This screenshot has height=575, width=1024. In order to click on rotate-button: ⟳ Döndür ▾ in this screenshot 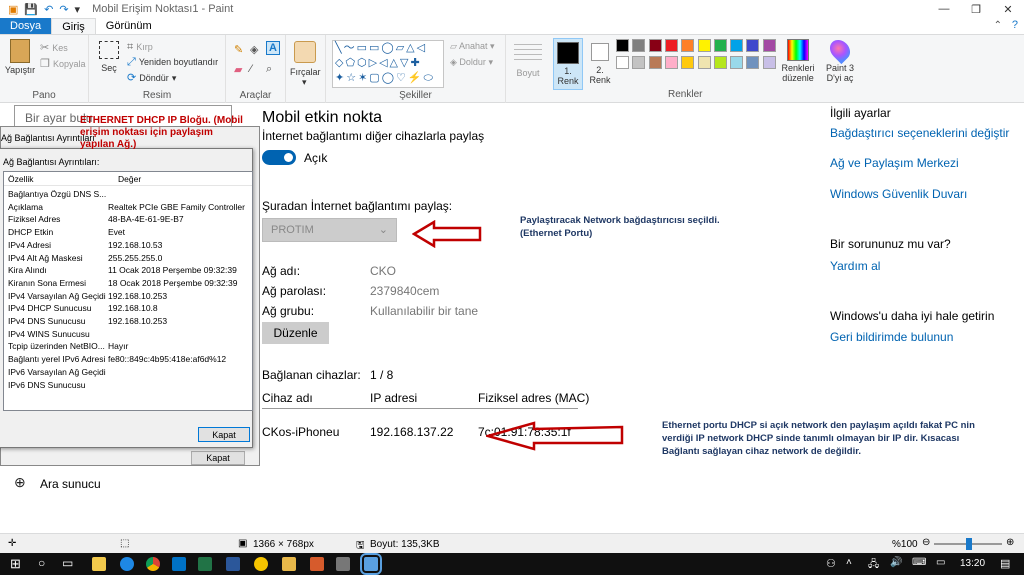, I will do `click(151, 77)`.